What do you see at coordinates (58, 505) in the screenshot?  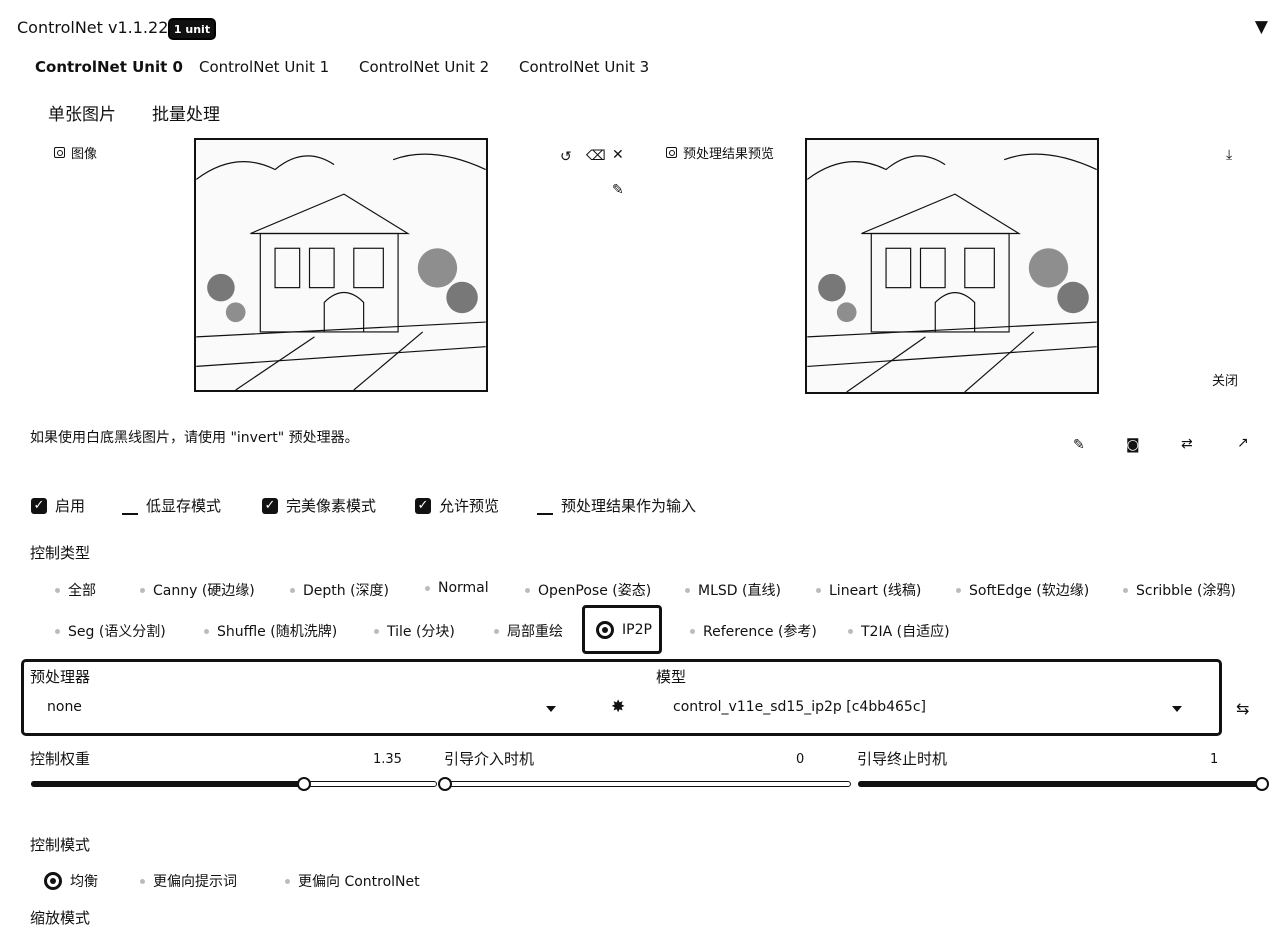 I see `enable-checkbox: ✓ 启用` at bounding box center [58, 505].